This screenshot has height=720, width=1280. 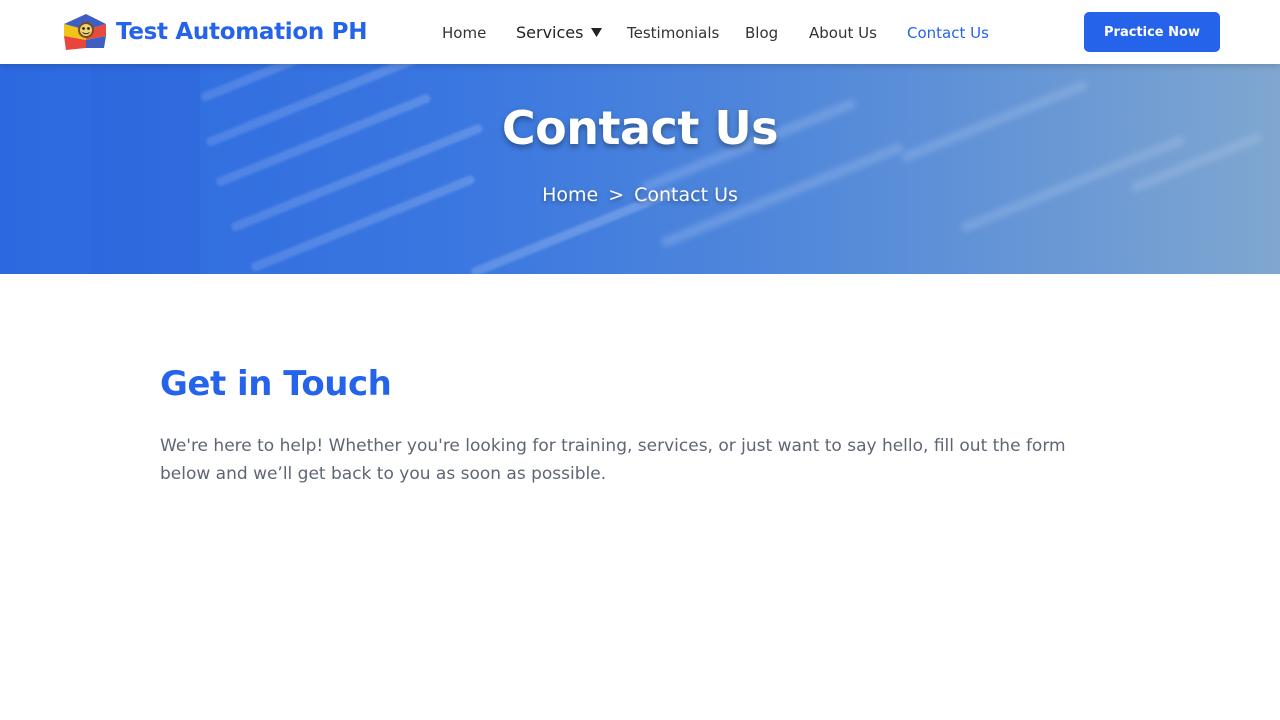 I want to click on breadcrumb-current: Contact Us, so click(x=686, y=195).